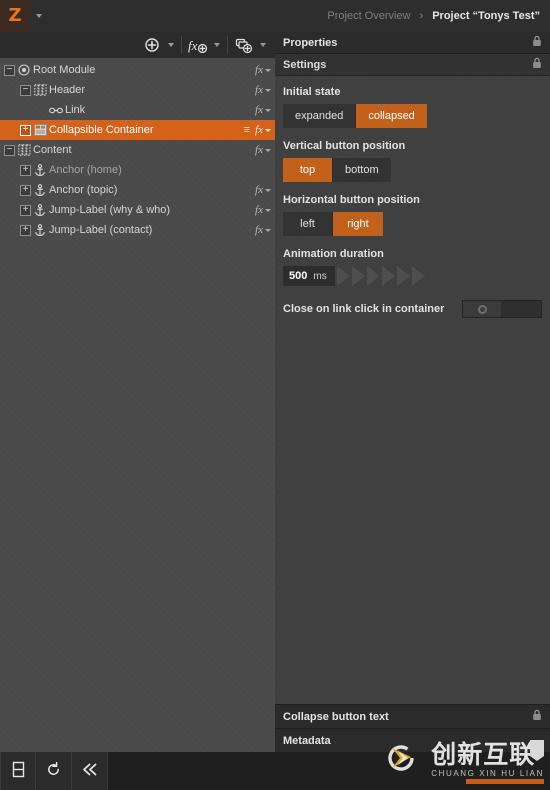  Describe the element at coordinates (305, 64) in the screenshot. I see `settings-title: Settings` at that location.